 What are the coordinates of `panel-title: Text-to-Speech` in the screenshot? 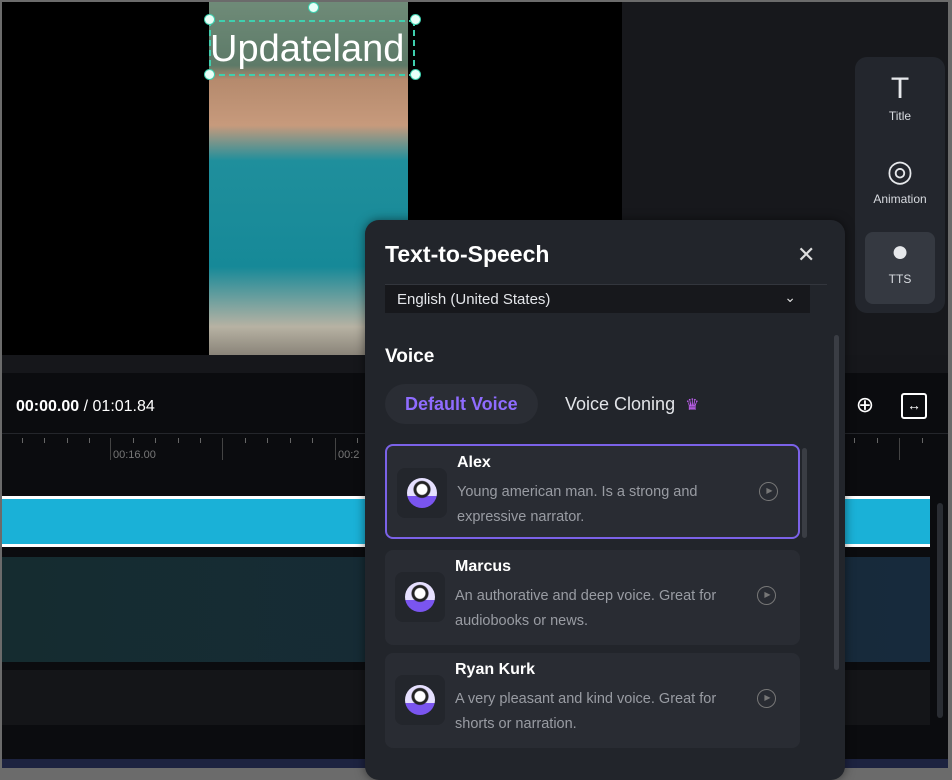 It's located at (467, 254).